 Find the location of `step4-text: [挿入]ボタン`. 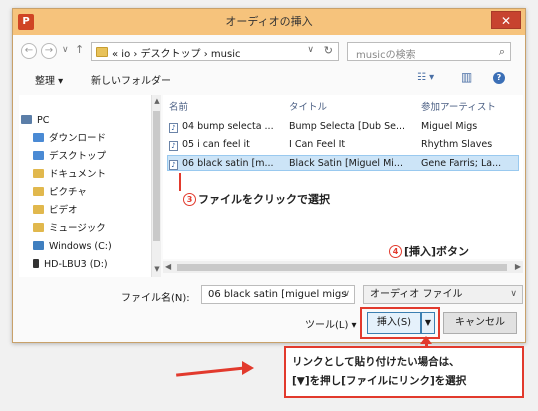

step4-text: [挿入]ボタン is located at coordinates (437, 251).